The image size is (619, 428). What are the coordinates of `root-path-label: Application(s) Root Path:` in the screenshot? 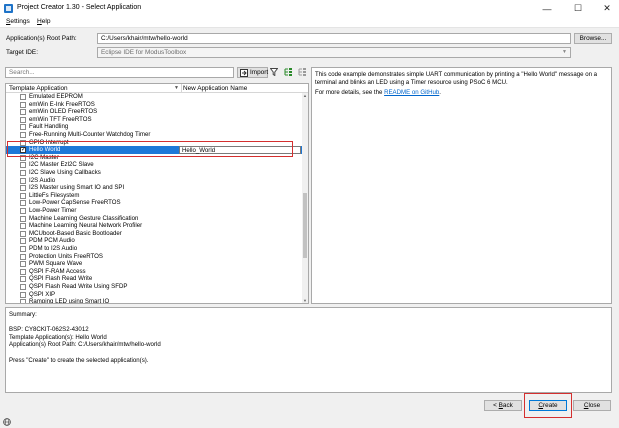 It's located at (41, 38).